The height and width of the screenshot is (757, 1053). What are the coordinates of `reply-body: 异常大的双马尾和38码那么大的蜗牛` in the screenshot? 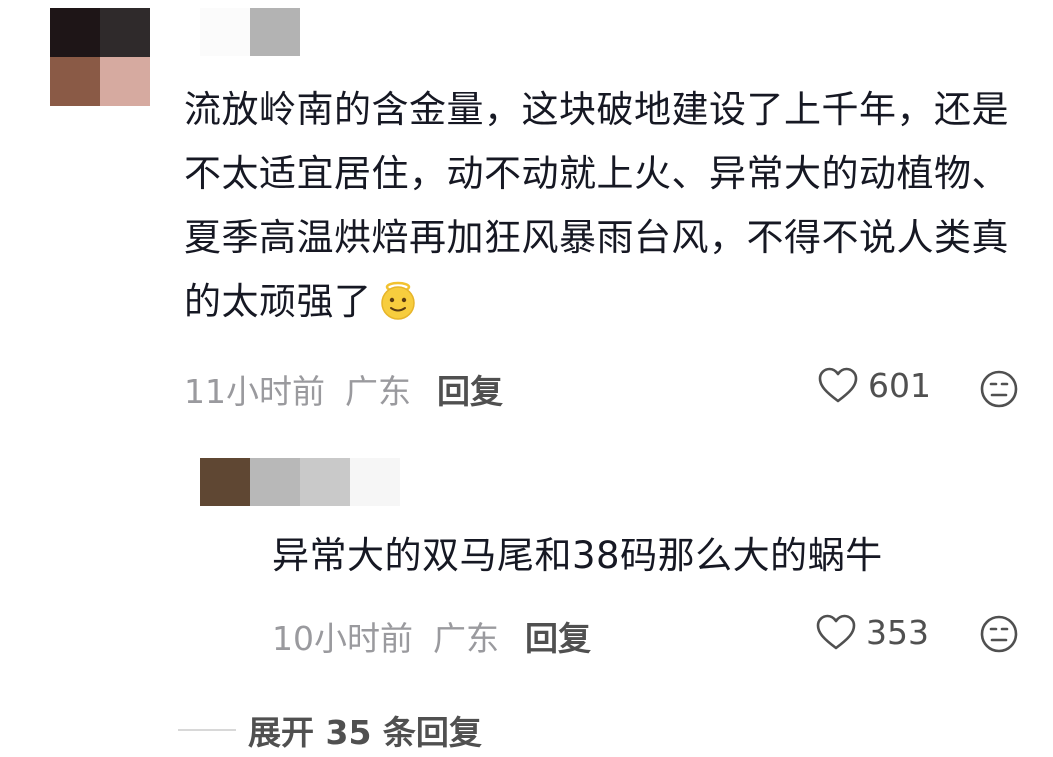 It's located at (577, 555).